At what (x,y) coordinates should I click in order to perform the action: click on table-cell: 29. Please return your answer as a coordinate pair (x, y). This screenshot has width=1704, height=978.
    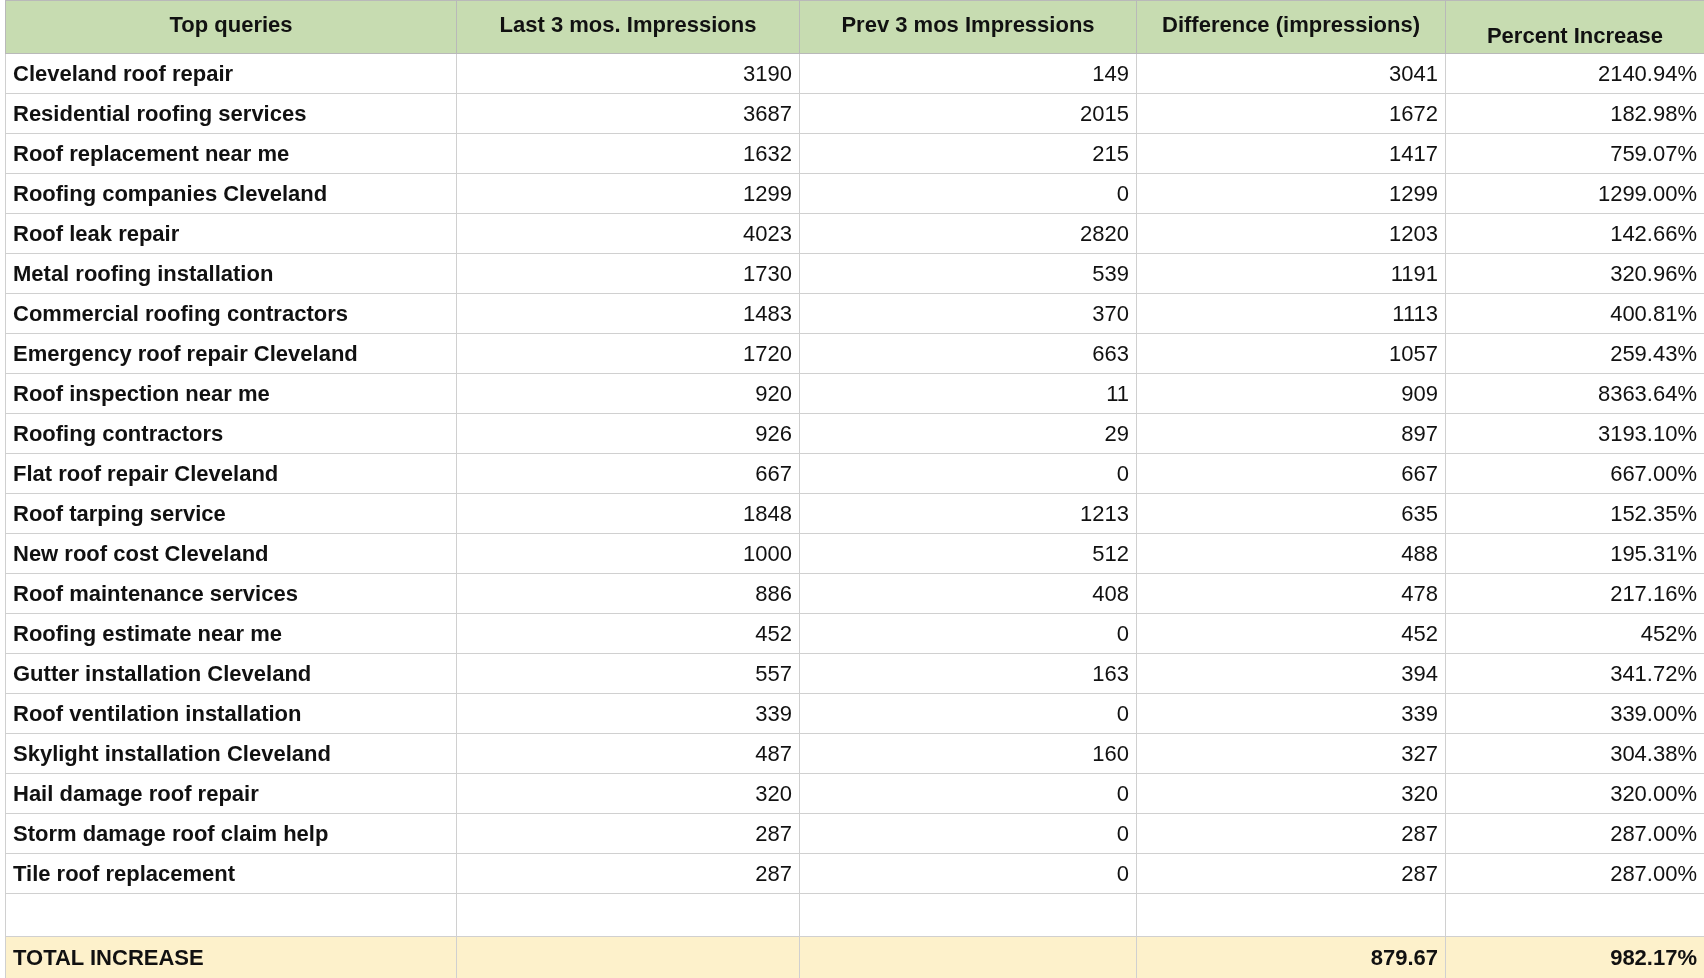
    Looking at the image, I should click on (968, 433).